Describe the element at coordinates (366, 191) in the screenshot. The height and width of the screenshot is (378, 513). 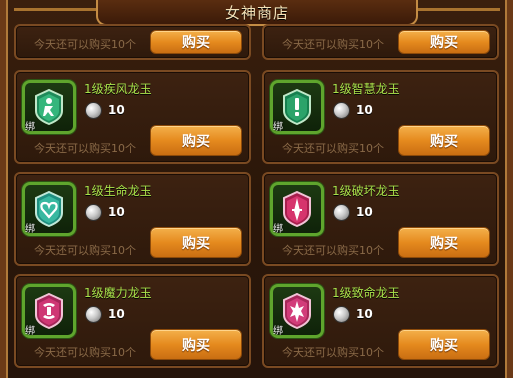
I see `item-name: 1级破坏龙玉` at that location.